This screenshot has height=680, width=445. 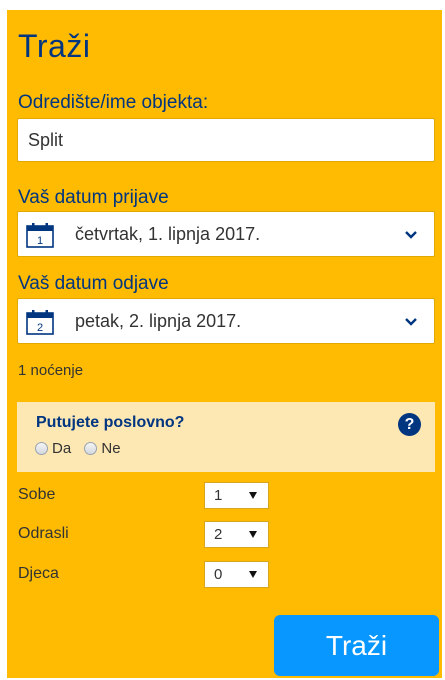 What do you see at coordinates (113, 102) in the screenshot?
I see `destination-label: Odredište/ime objekta:` at bounding box center [113, 102].